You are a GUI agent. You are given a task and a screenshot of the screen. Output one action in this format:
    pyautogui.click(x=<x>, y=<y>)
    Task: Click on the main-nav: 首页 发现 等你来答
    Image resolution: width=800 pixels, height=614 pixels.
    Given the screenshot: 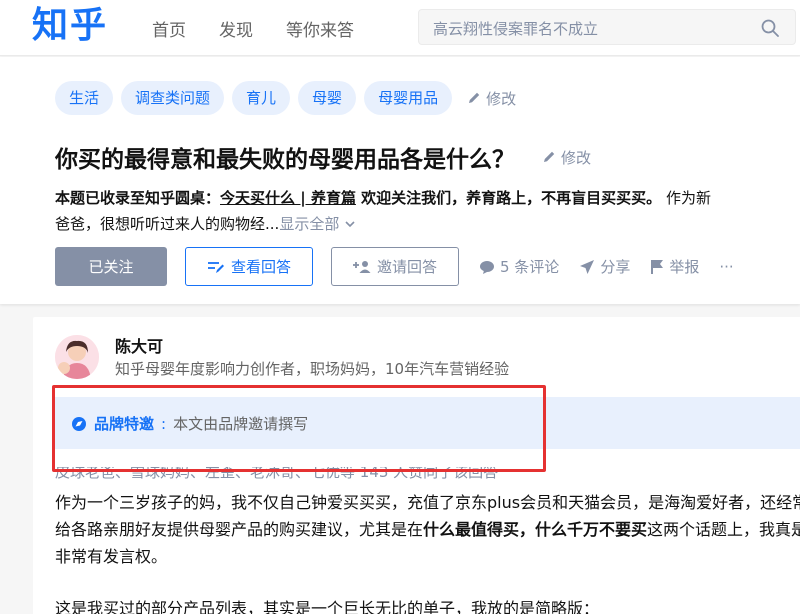 What is the action you would take?
    pyautogui.click(x=253, y=28)
    